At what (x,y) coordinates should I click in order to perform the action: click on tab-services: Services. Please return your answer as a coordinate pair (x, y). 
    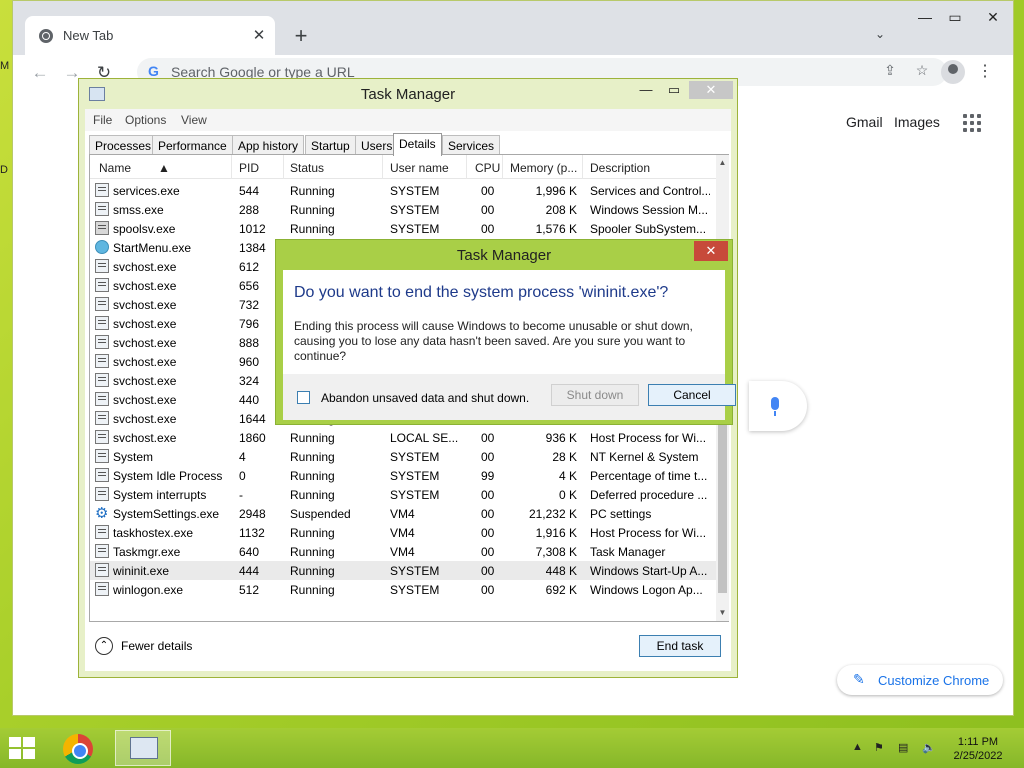
    Looking at the image, I should click on (471, 145).